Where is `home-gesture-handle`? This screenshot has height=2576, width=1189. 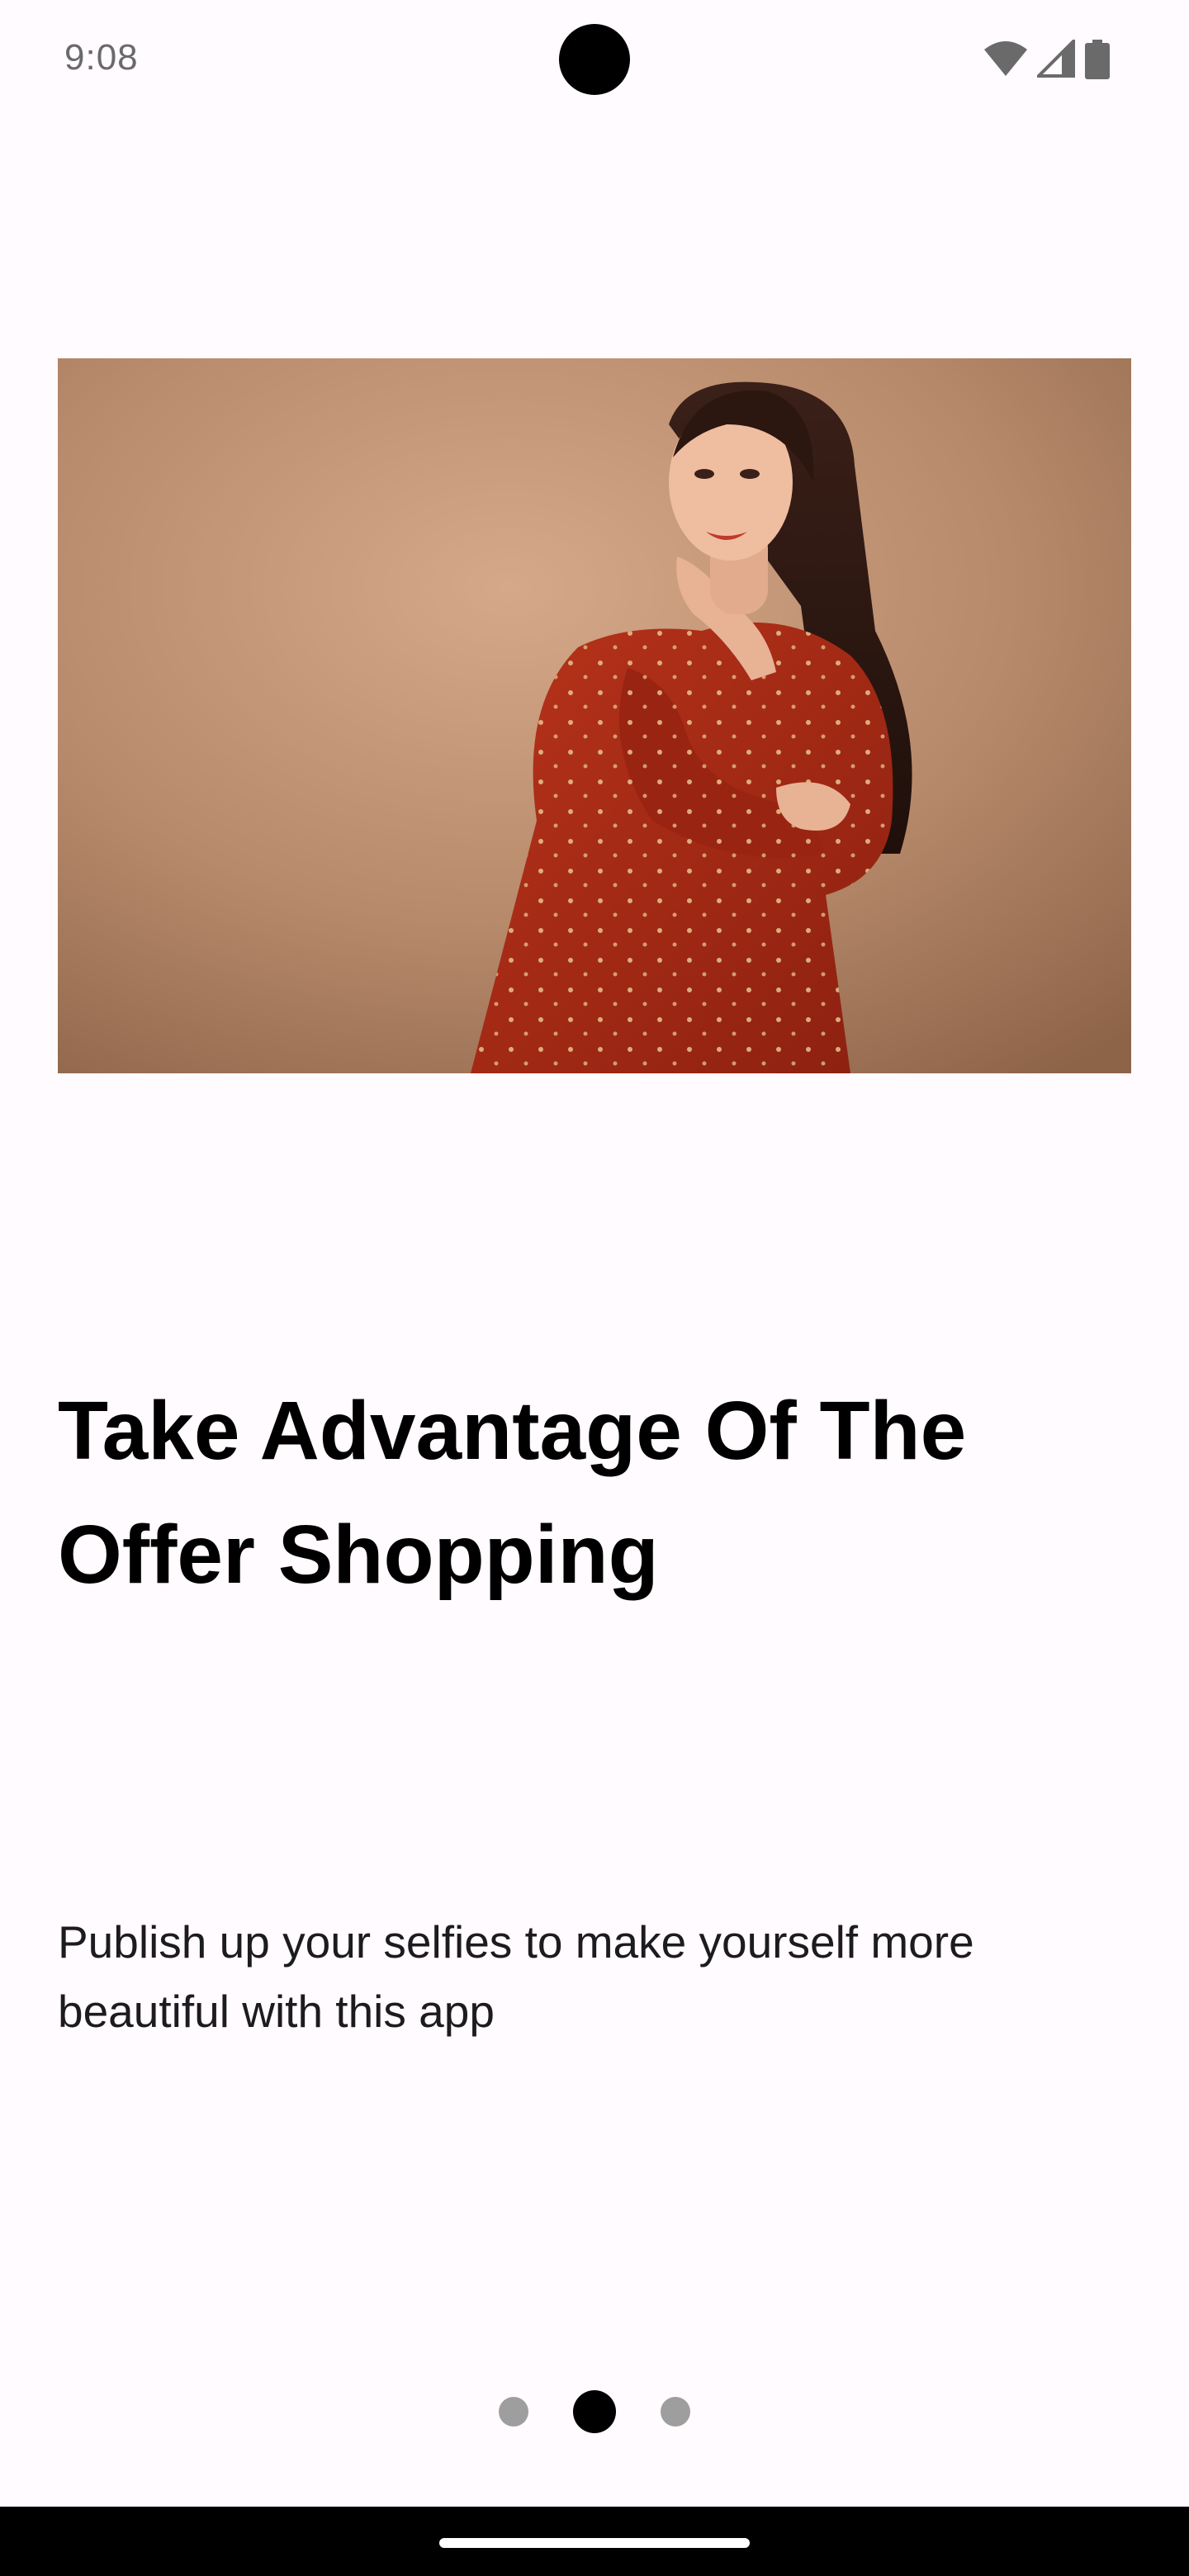
home-gesture-handle is located at coordinates (594, 2543).